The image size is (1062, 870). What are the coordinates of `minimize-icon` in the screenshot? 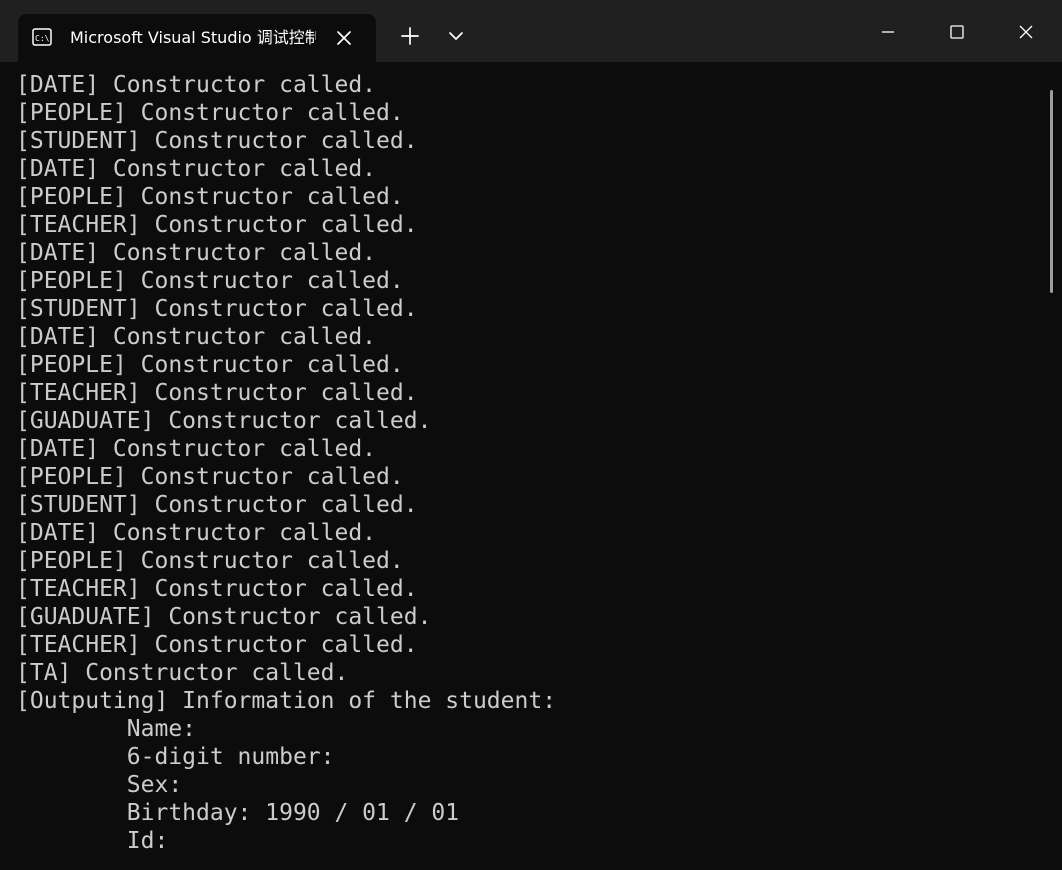 It's located at (888, 32).